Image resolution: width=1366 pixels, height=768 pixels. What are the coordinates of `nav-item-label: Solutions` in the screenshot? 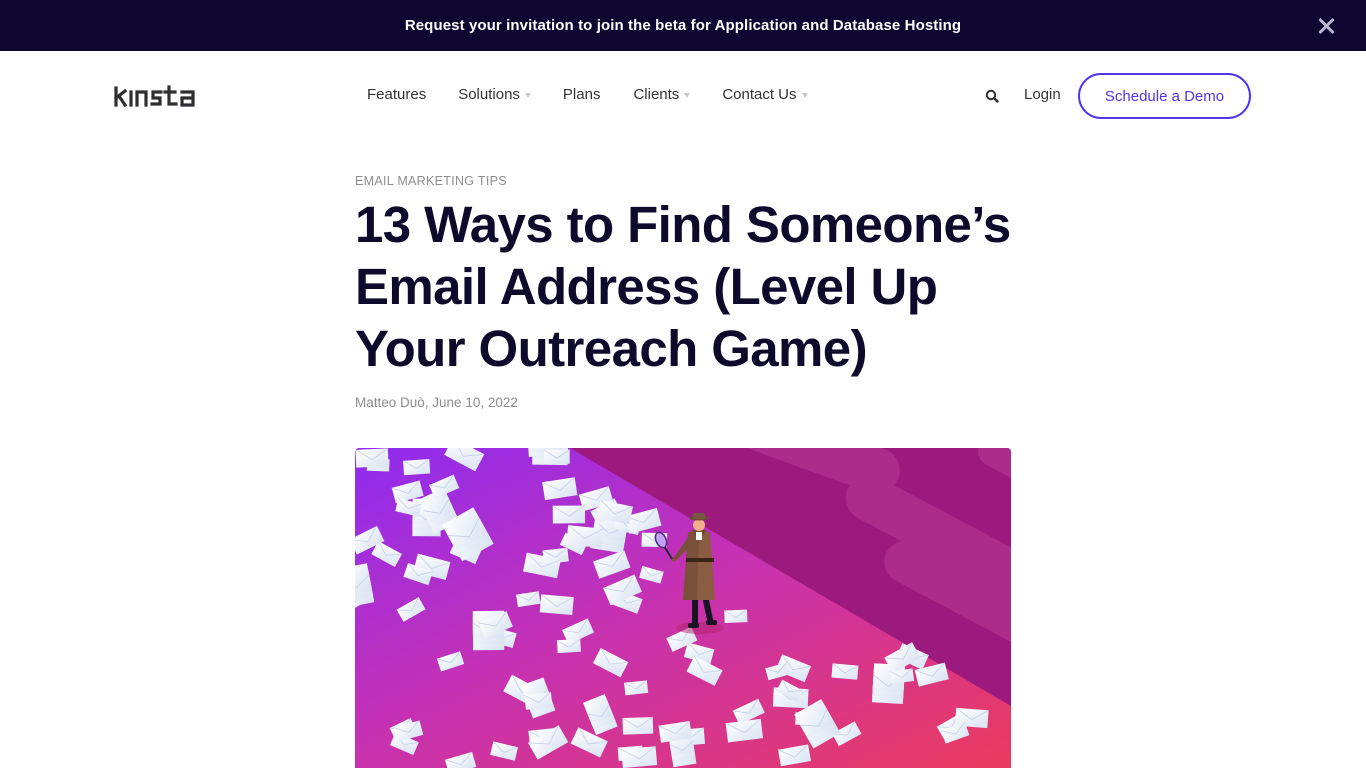 It's located at (489, 94).